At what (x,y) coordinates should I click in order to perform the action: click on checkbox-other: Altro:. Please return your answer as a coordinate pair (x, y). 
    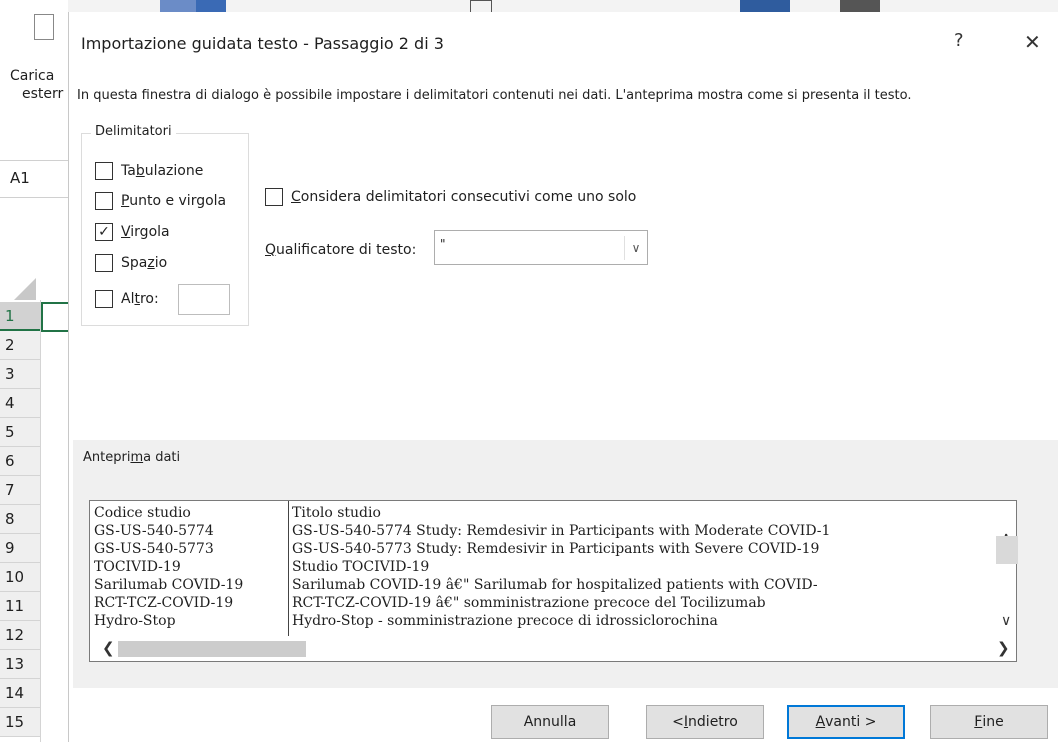
    Looking at the image, I should click on (127, 299).